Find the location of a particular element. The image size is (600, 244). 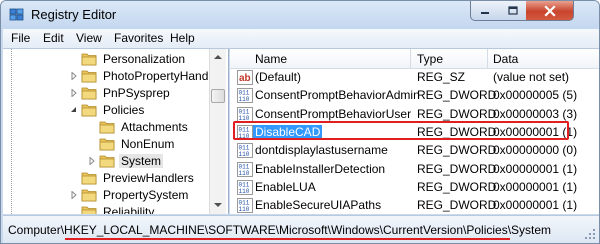

tree-item: NonEnum is located at coordinates (137, 143).